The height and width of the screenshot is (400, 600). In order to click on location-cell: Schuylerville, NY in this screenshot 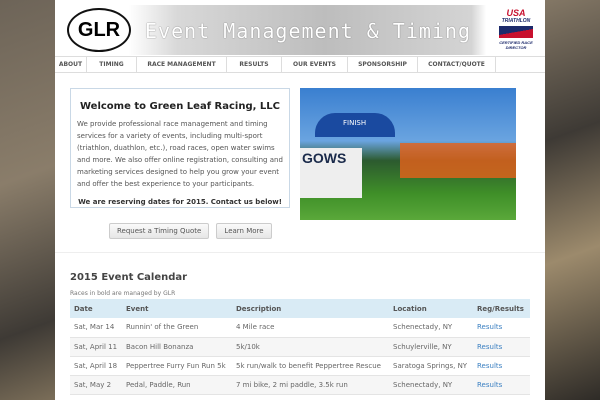, I will do `click(431, 347)`.